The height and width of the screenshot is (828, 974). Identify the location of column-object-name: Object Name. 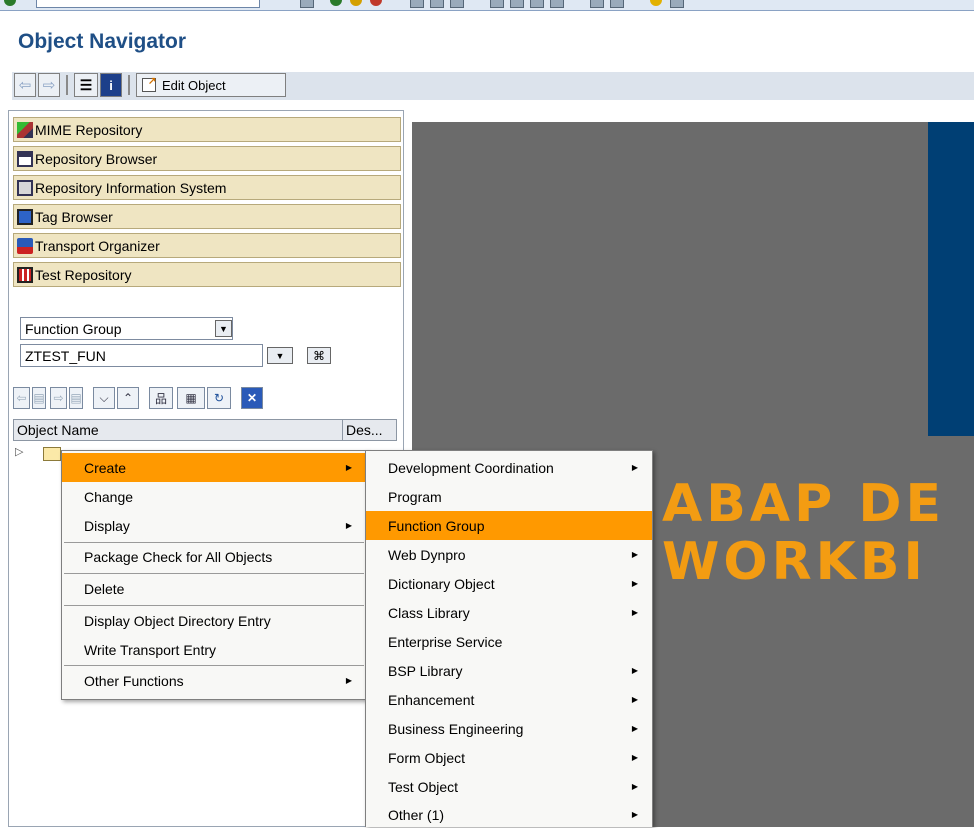
(58, 430).